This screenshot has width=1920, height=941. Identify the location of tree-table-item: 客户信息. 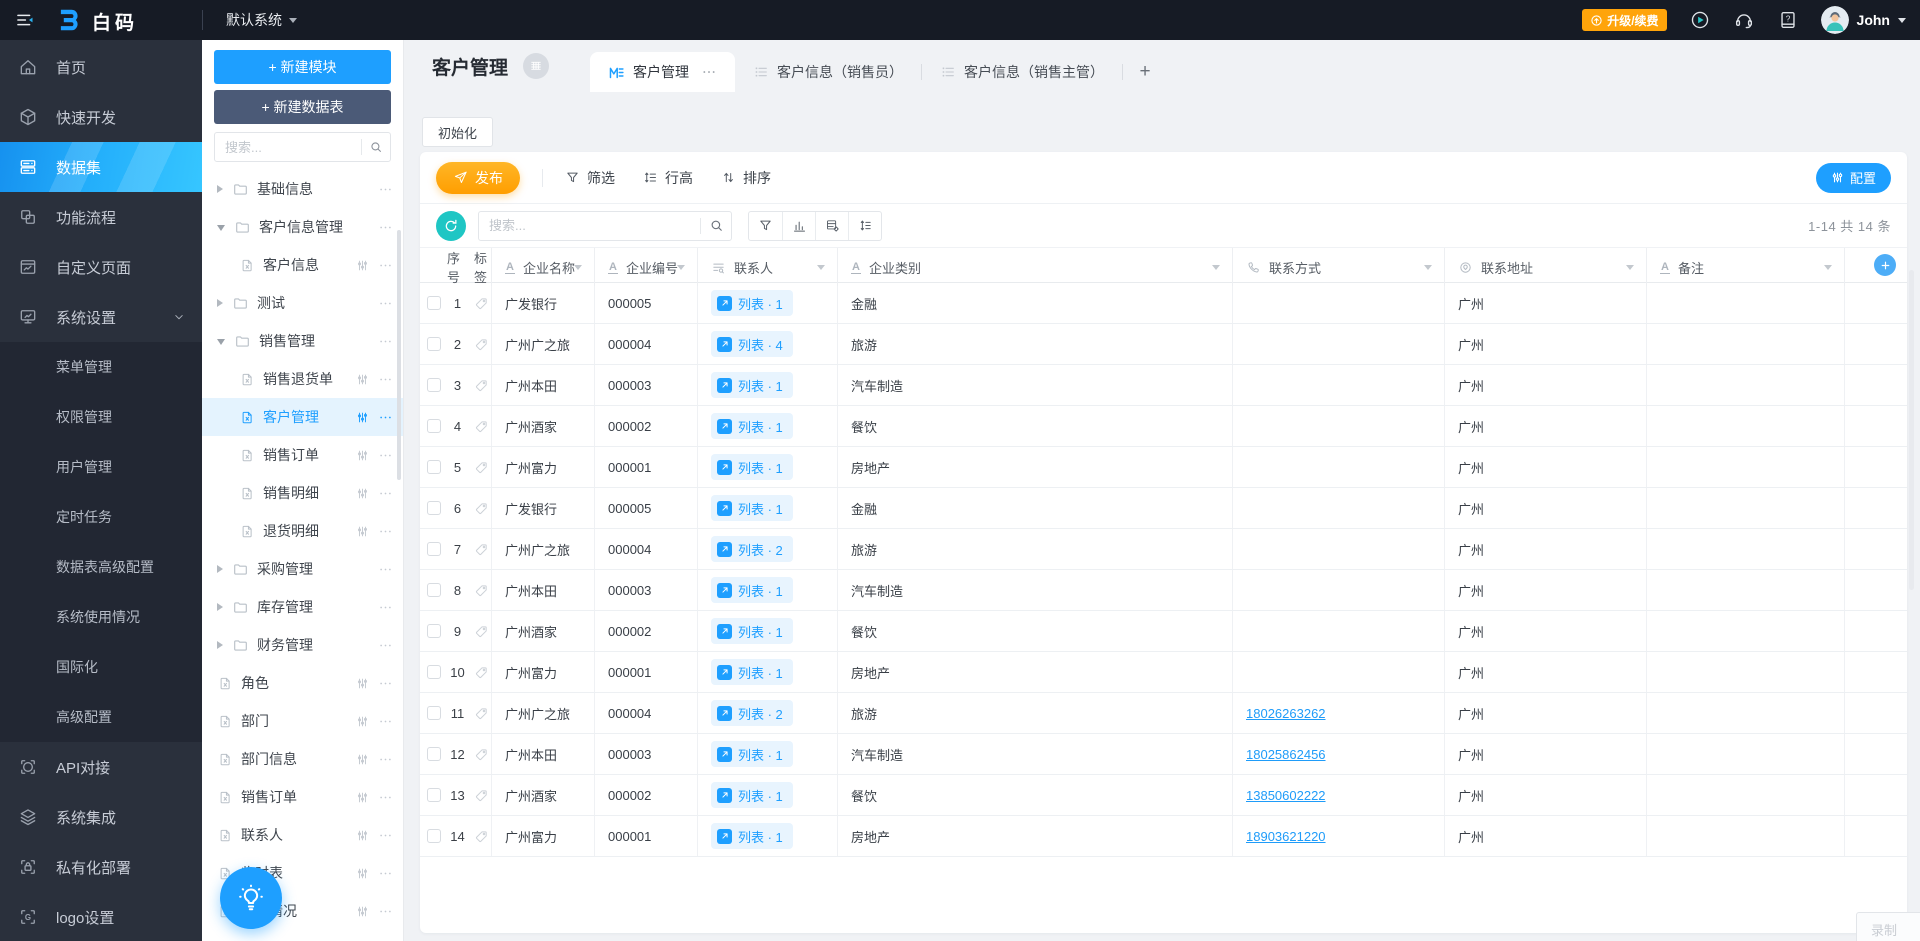
(302, 265).